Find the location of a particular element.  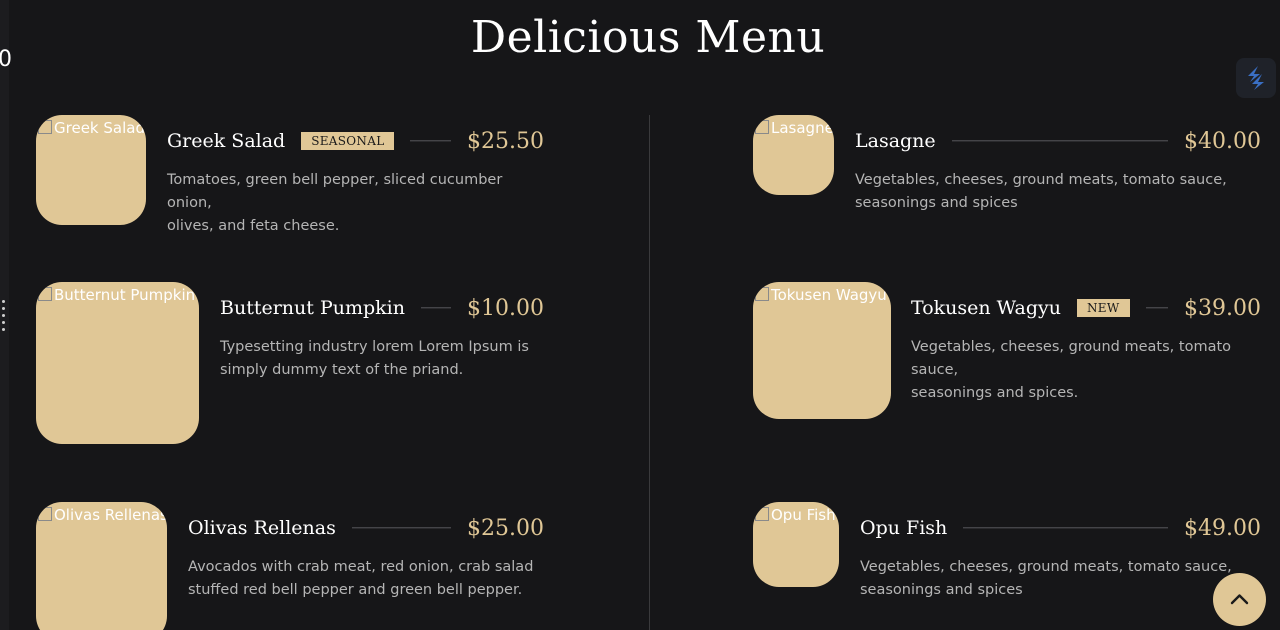

dish-image-alt: Opu Fish is located at coordinates (795, 515).